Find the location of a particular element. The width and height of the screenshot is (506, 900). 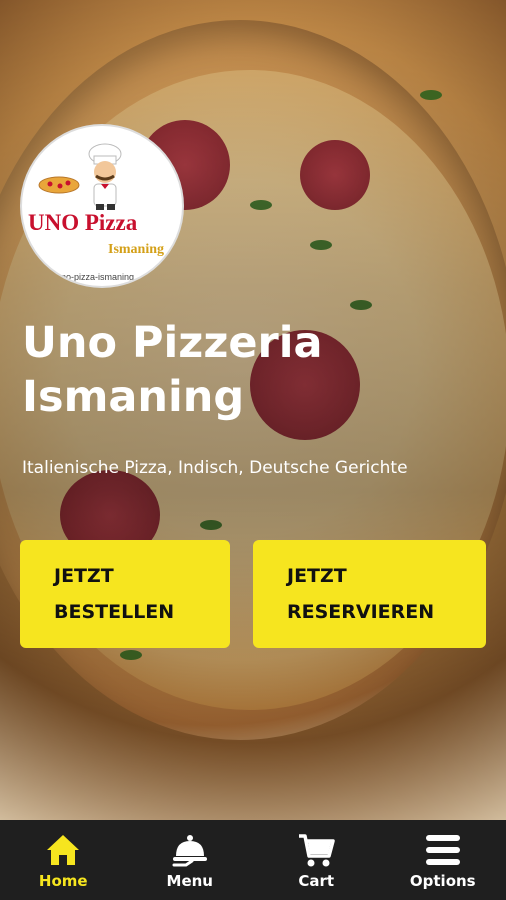

nav-label-home: Home is located at coordinates (63, 881).